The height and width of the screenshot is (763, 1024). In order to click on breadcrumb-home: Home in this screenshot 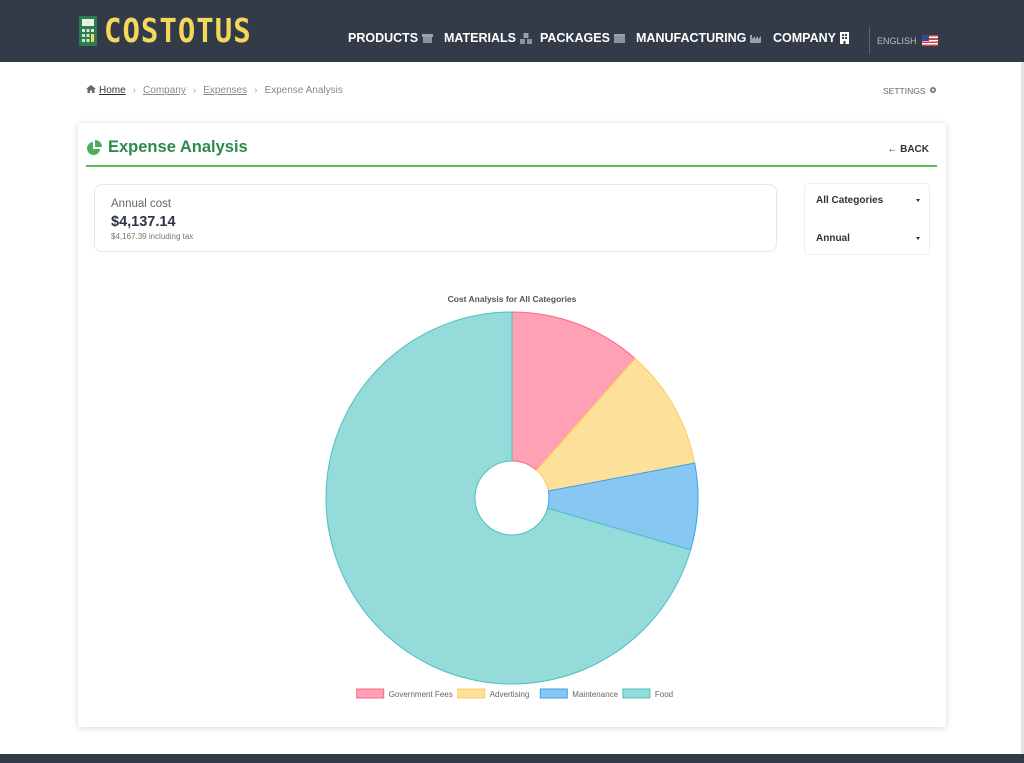, I will do `click(112, 90)`.